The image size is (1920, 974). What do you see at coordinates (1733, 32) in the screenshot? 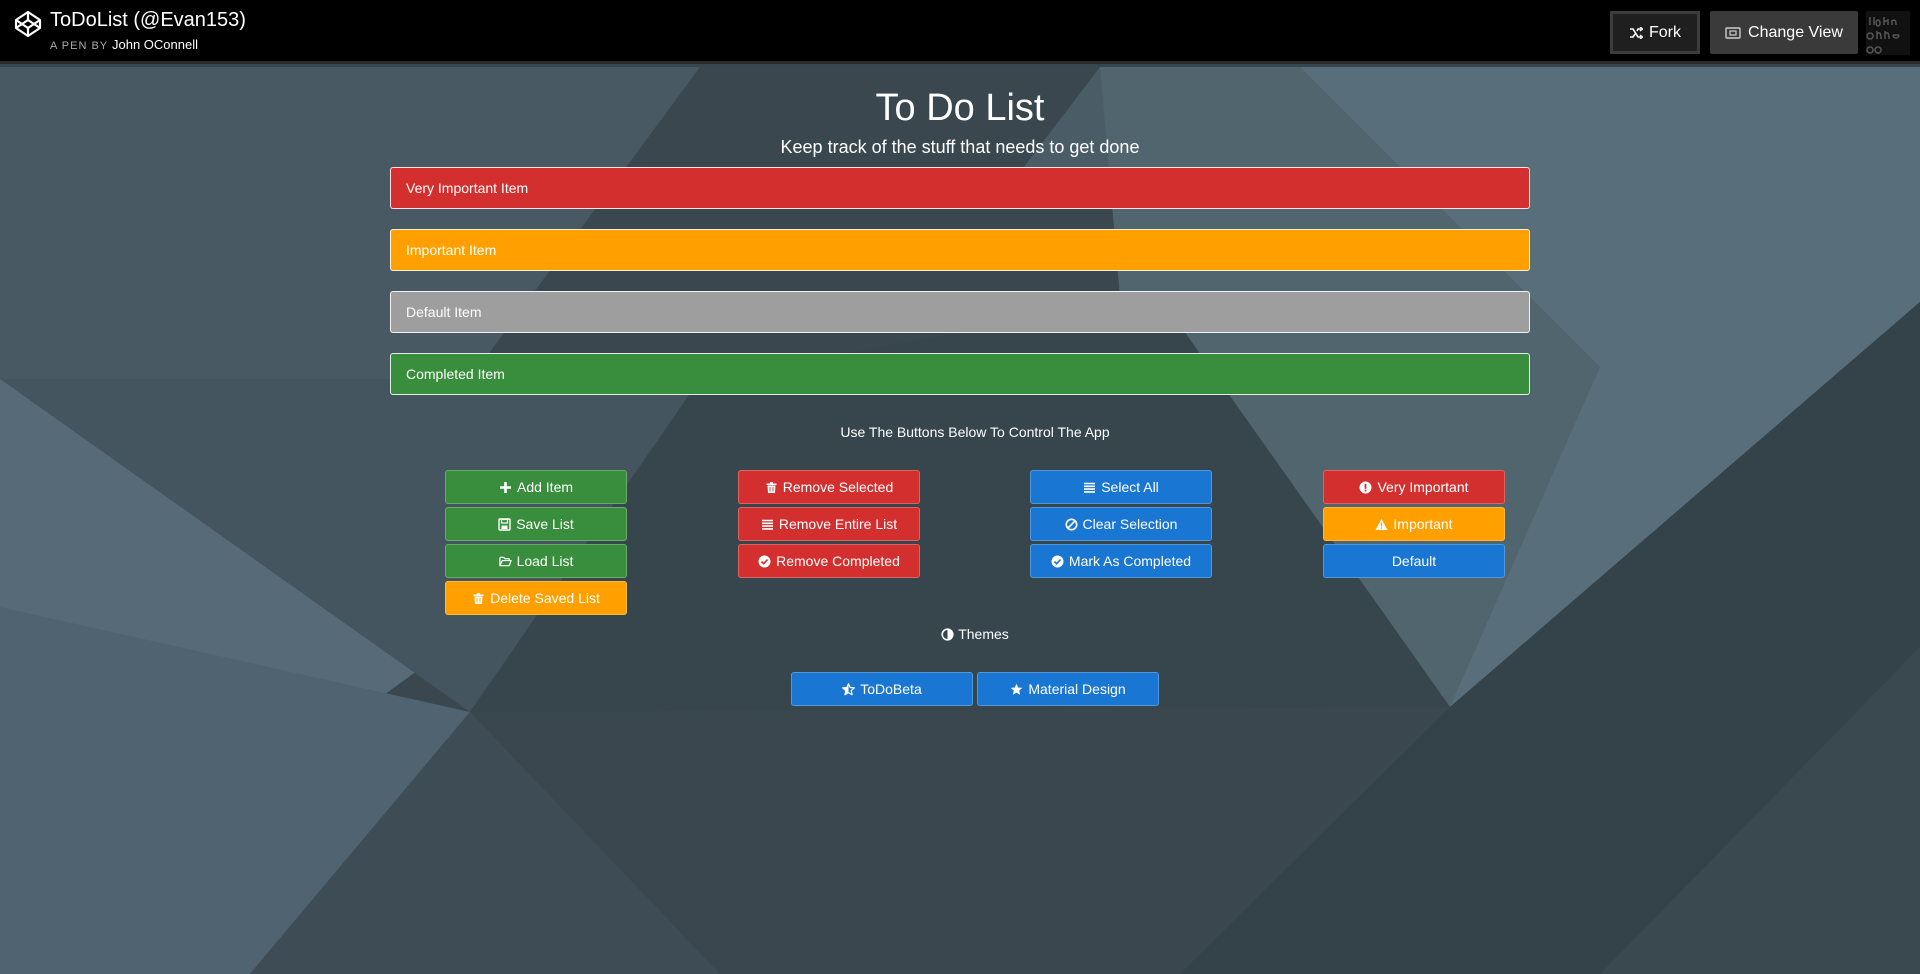
I see `change-view-icon` at bounding box center [1733, 32].